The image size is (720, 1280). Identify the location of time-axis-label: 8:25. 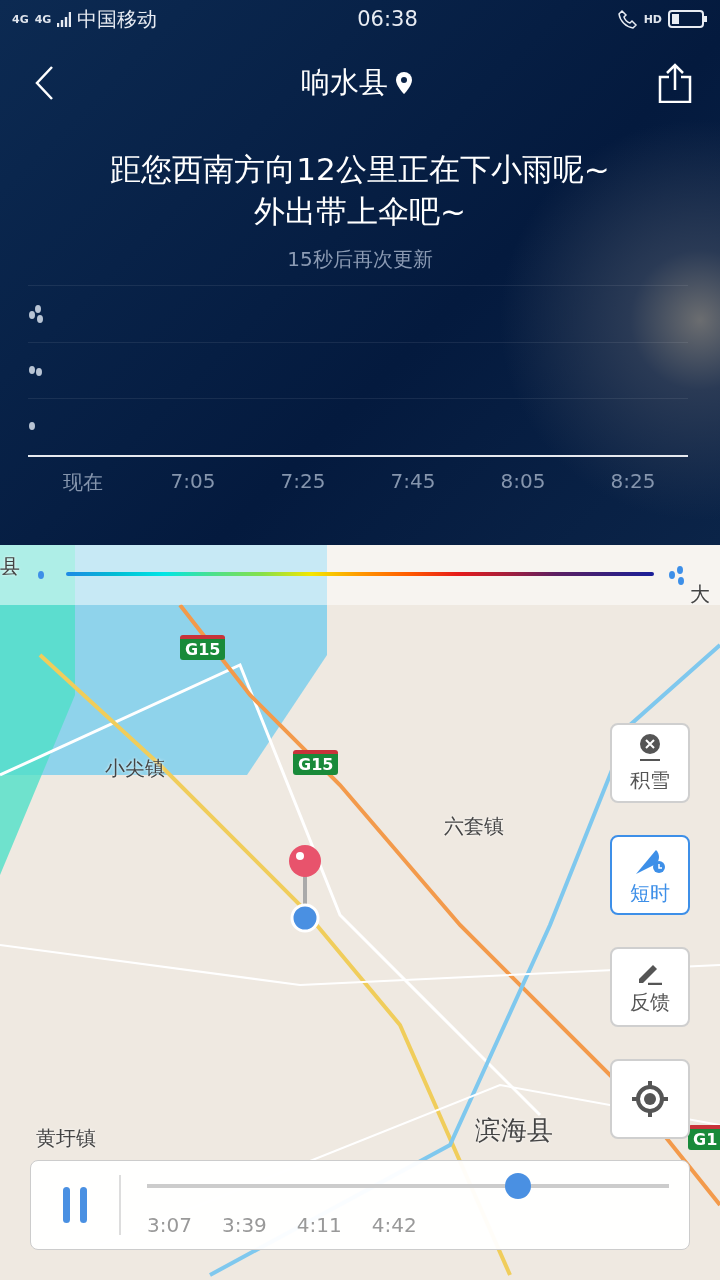
(633, 482).